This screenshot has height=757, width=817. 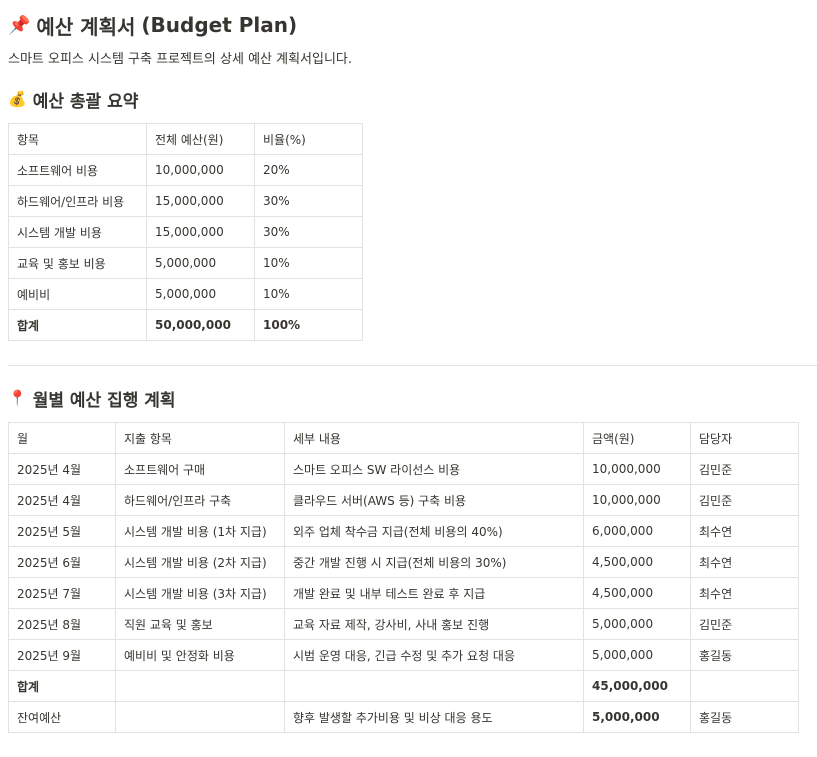 I want to click on table-header-row: 월 지출 항목 세부 내용 금액(원) 담당자, so click(x=403, y=438).